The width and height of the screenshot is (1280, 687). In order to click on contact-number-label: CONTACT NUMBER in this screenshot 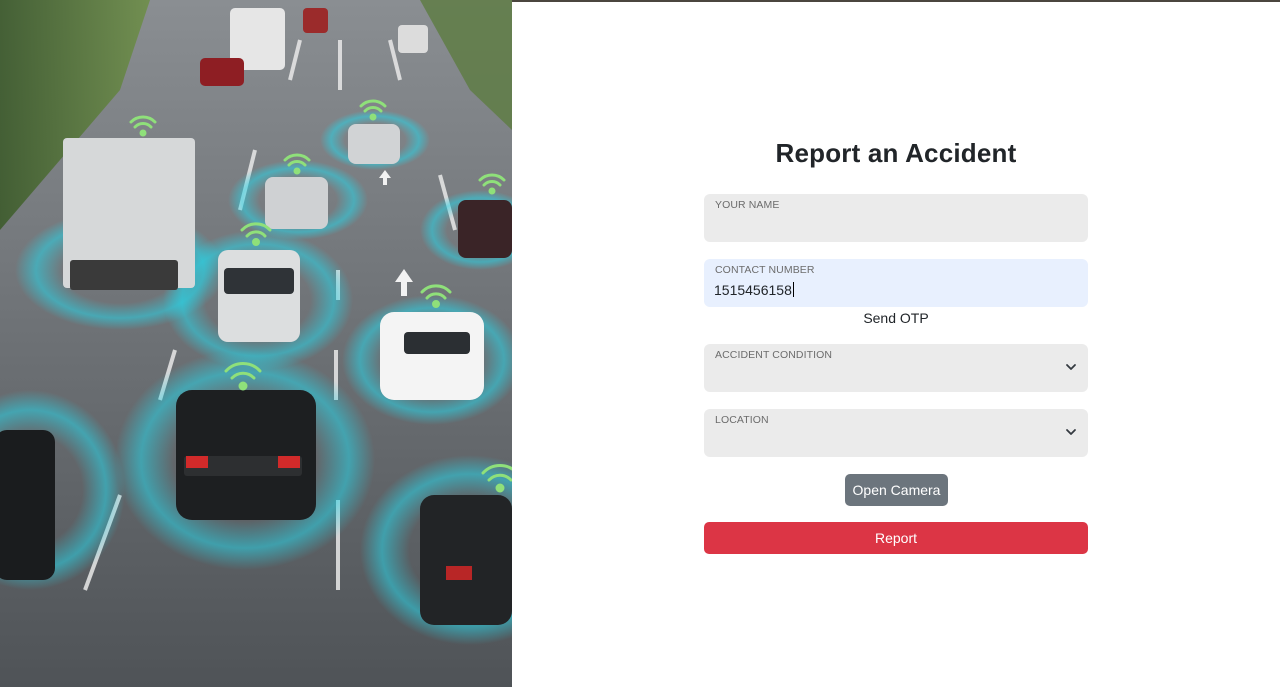, I will do `click(765, 270)`.